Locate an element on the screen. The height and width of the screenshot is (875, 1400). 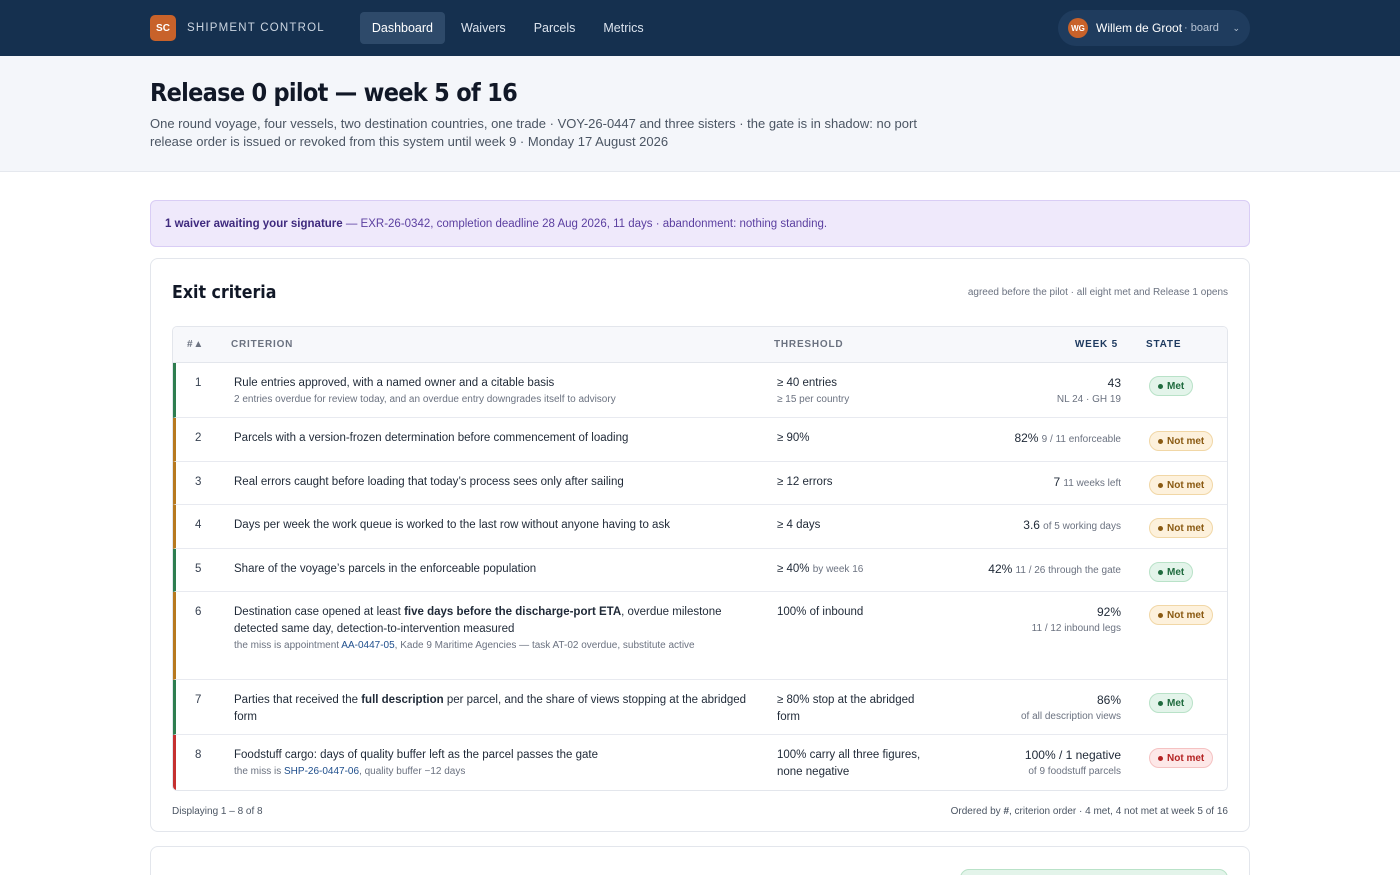
week-value: 43 is located at coordinates (1114, 383).